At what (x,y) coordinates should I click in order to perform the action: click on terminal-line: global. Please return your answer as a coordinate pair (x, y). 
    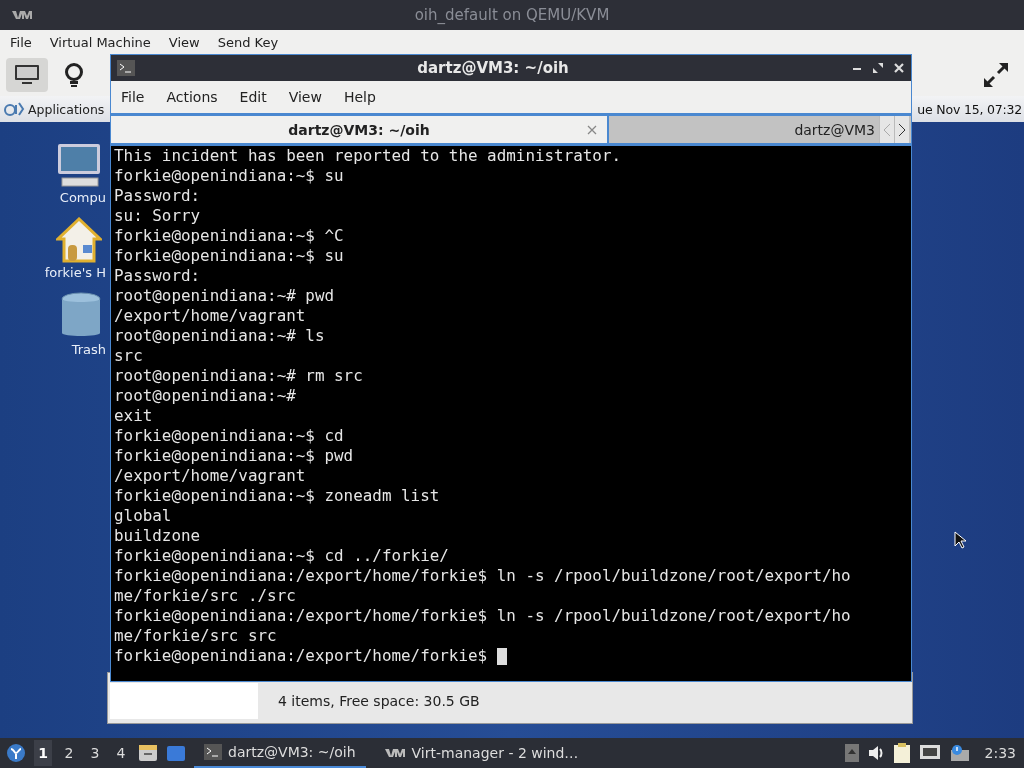
    Looking at the image, I should click on (143, 516).